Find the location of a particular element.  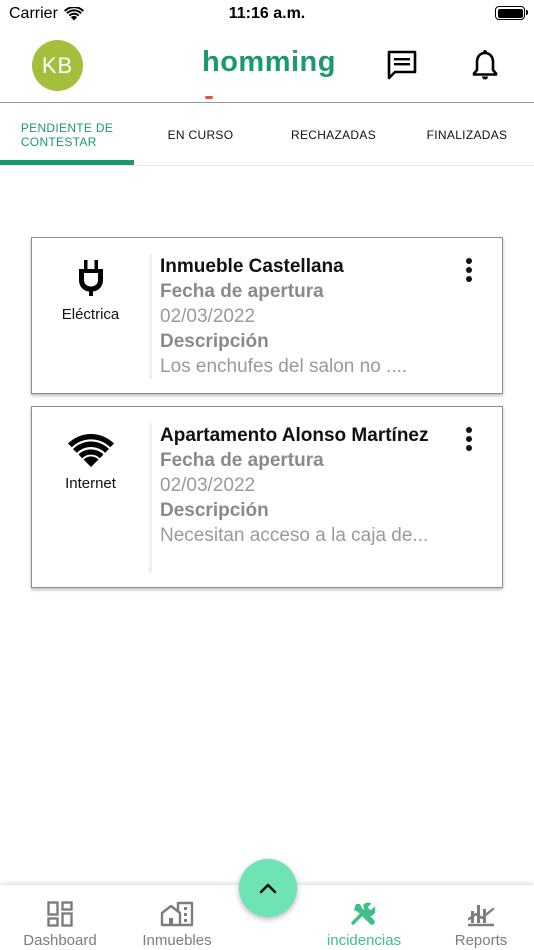

status-time: 11:16 a.m. is located at coordinates (267, 13).